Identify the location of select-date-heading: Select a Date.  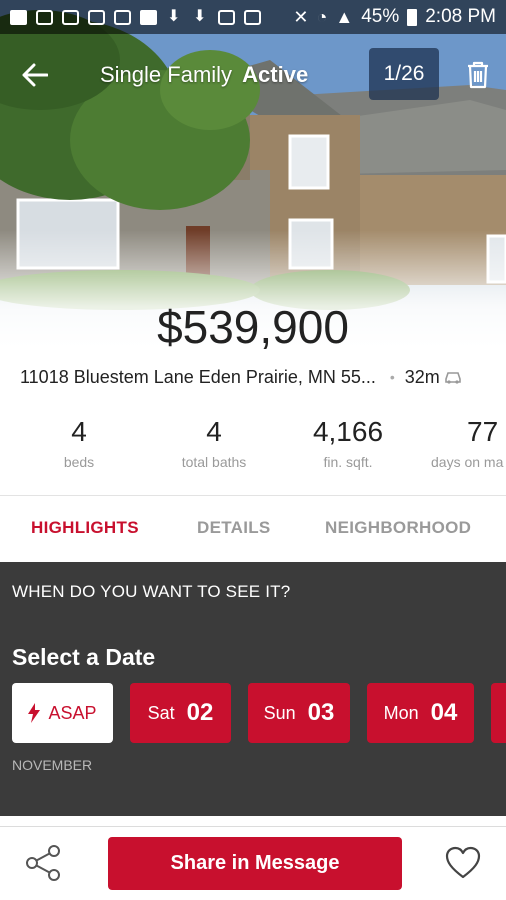
(84, 657).